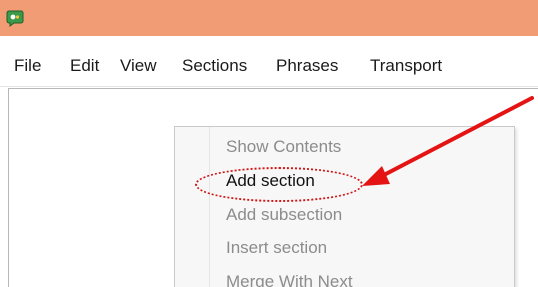 The height and width of the screenshot is (287, 538). What do you see at coordinates (15, 18) in the screenshot?
I see `speech-bubble-app-icon` at bounding box center [15, 18].